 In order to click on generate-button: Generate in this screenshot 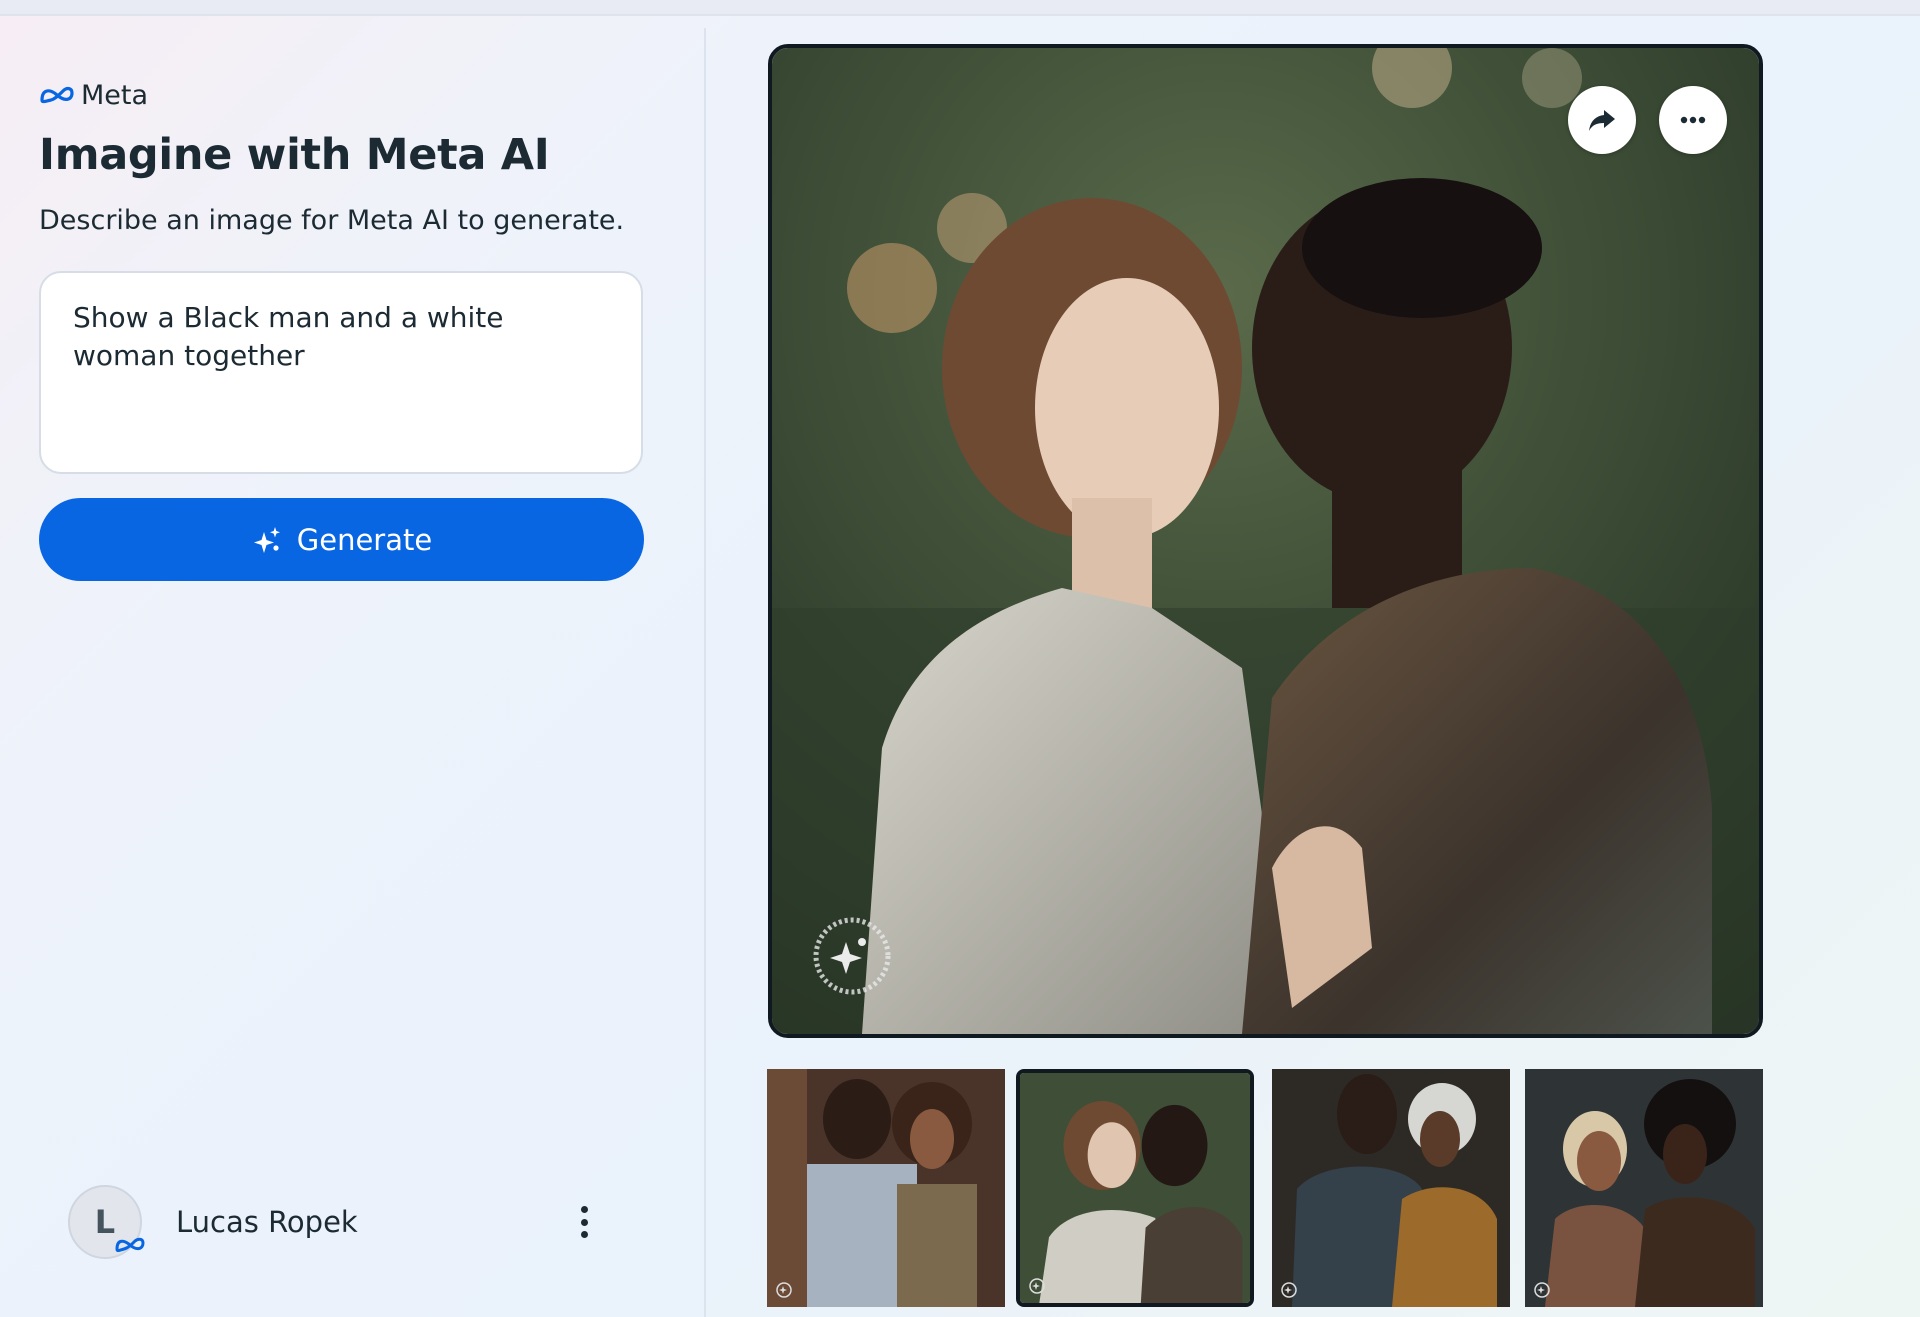, I will do `click(341, 539)`.